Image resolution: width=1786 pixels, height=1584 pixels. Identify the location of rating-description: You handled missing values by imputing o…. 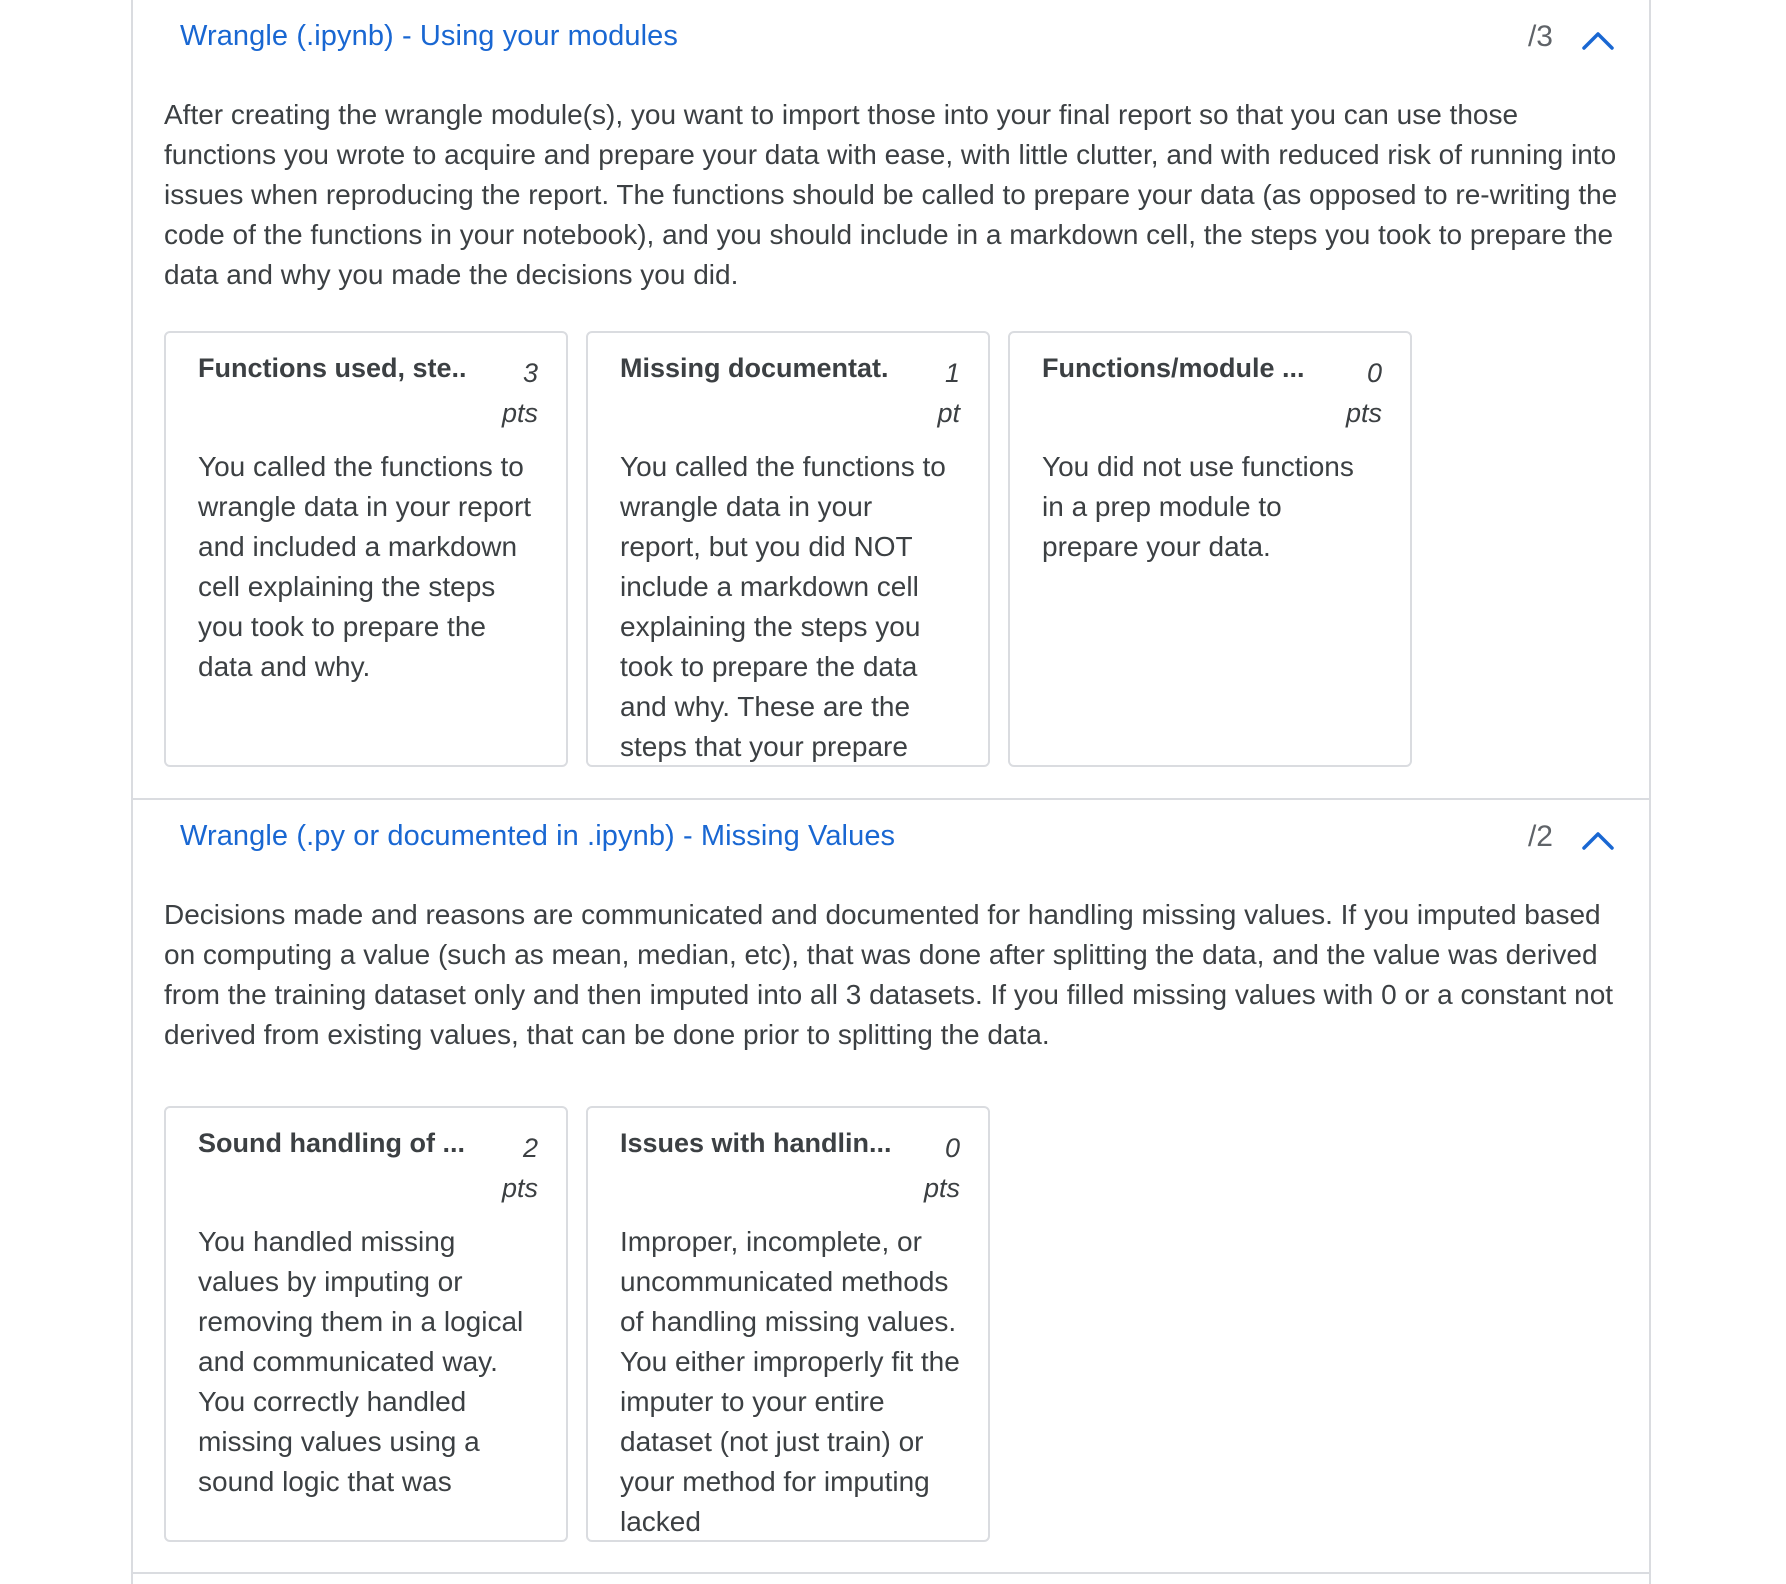
(361, 1361).